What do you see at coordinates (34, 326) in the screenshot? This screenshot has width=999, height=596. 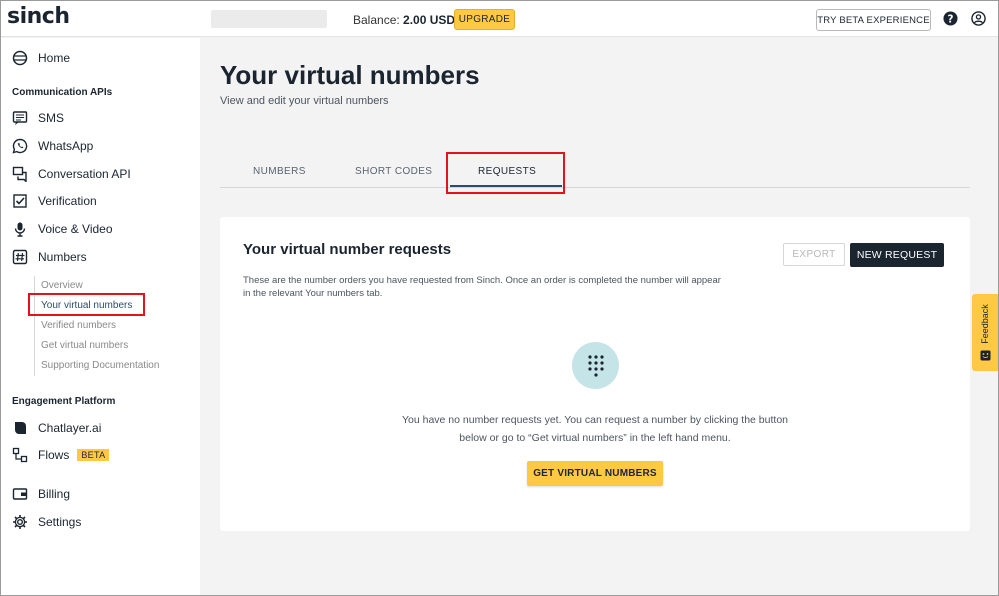 I see `submenu-guide-line` at bounding box center [34, 326].